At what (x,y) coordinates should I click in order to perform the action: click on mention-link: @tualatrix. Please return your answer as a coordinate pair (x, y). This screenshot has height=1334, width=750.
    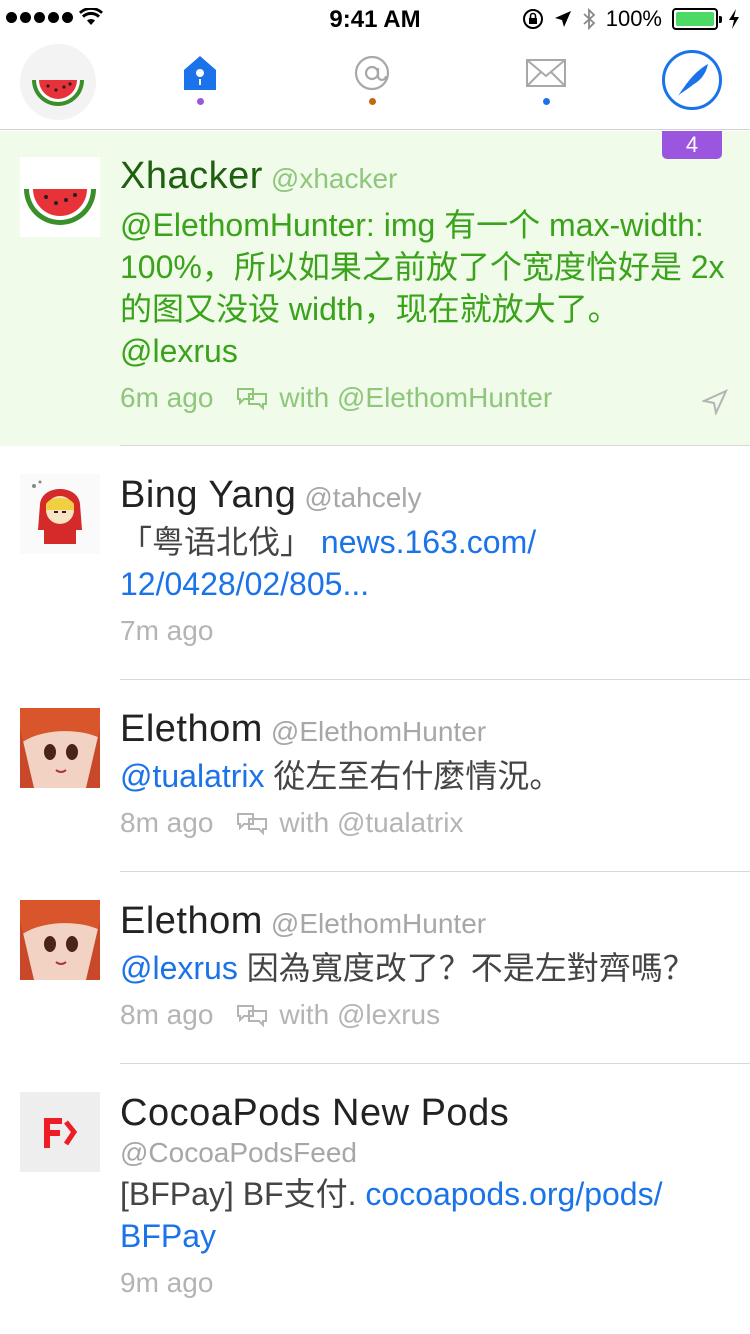
    Looking at the image, I should click on (192, 776).